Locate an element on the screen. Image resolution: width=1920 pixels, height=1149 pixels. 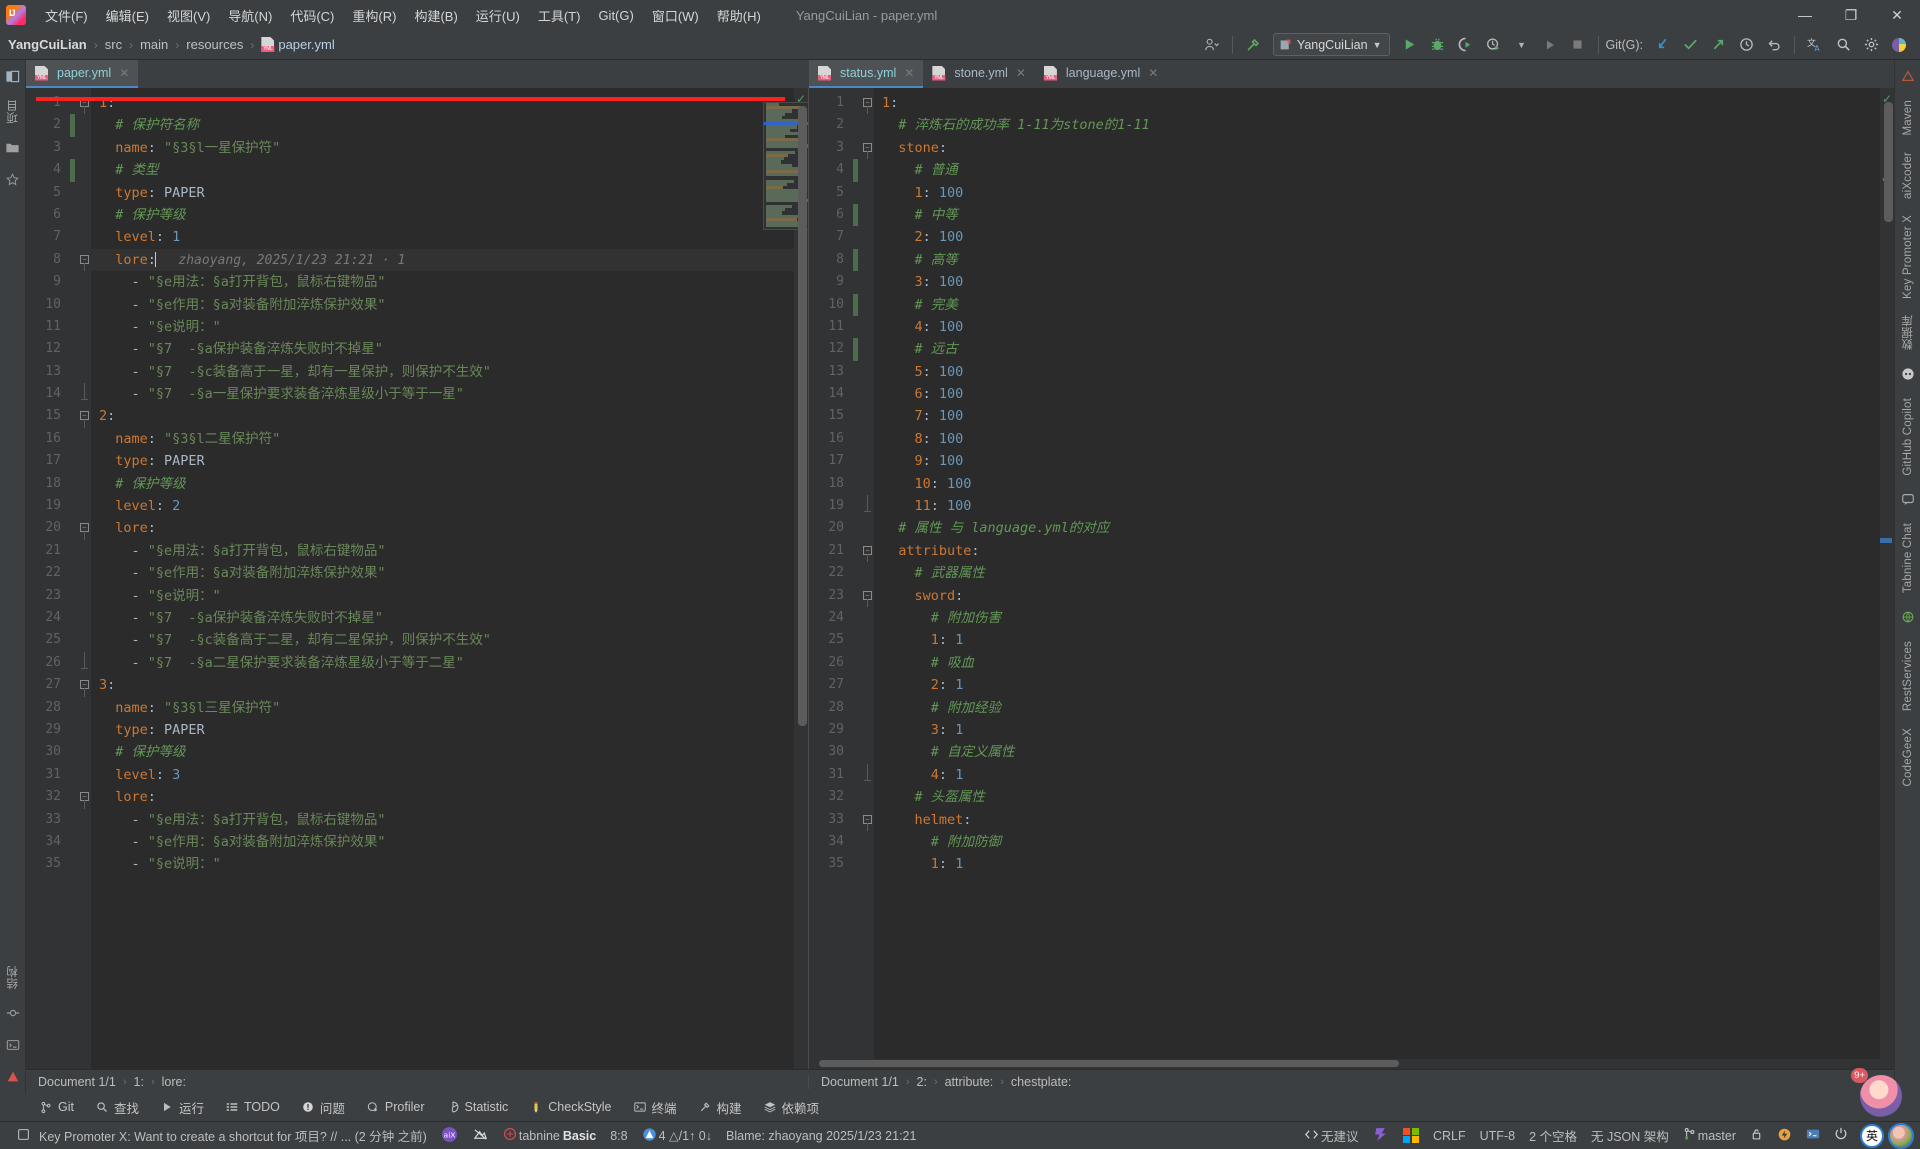
code-line: lore: is located at coordinates (449, 797).